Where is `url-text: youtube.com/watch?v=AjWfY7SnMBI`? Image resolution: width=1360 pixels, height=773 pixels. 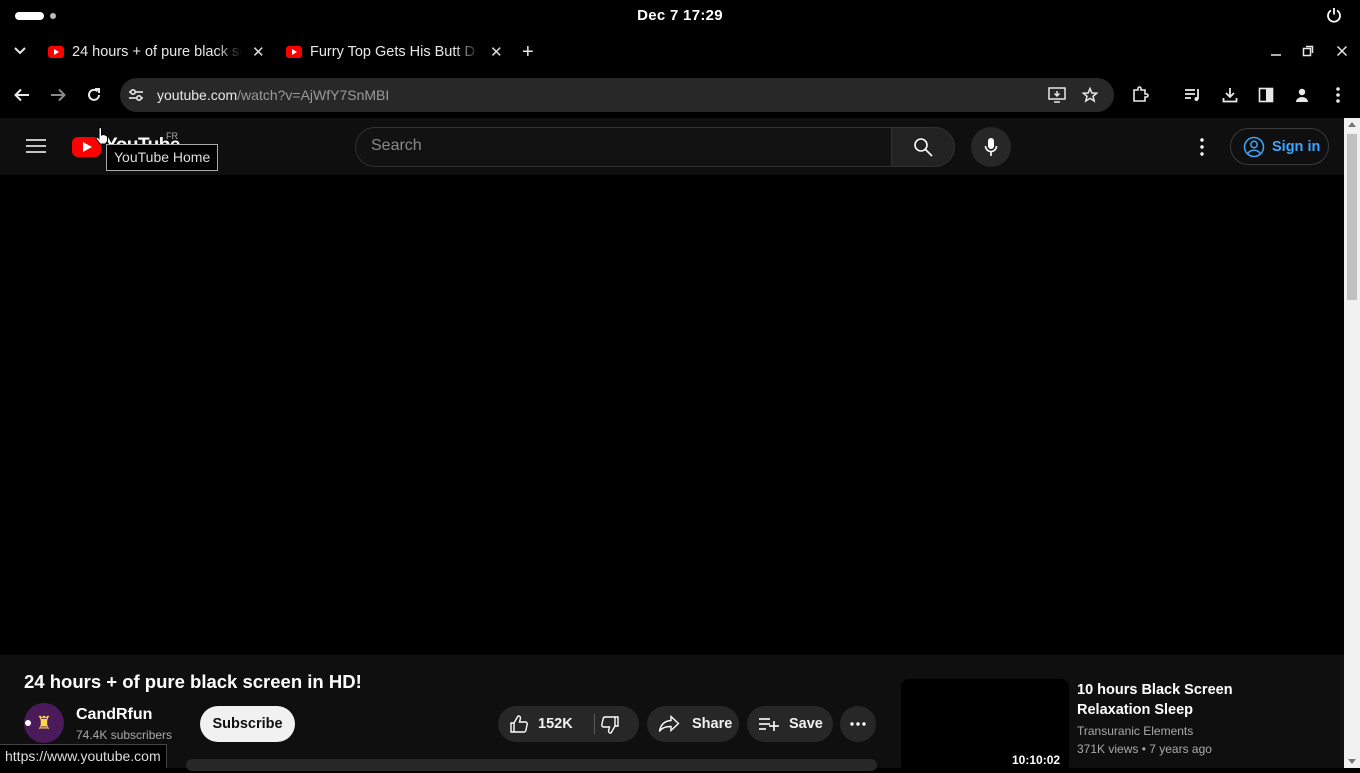 url-text: youtube.com/watch?v=AjWfY7SnMBI is located at coordinates (273, 95).